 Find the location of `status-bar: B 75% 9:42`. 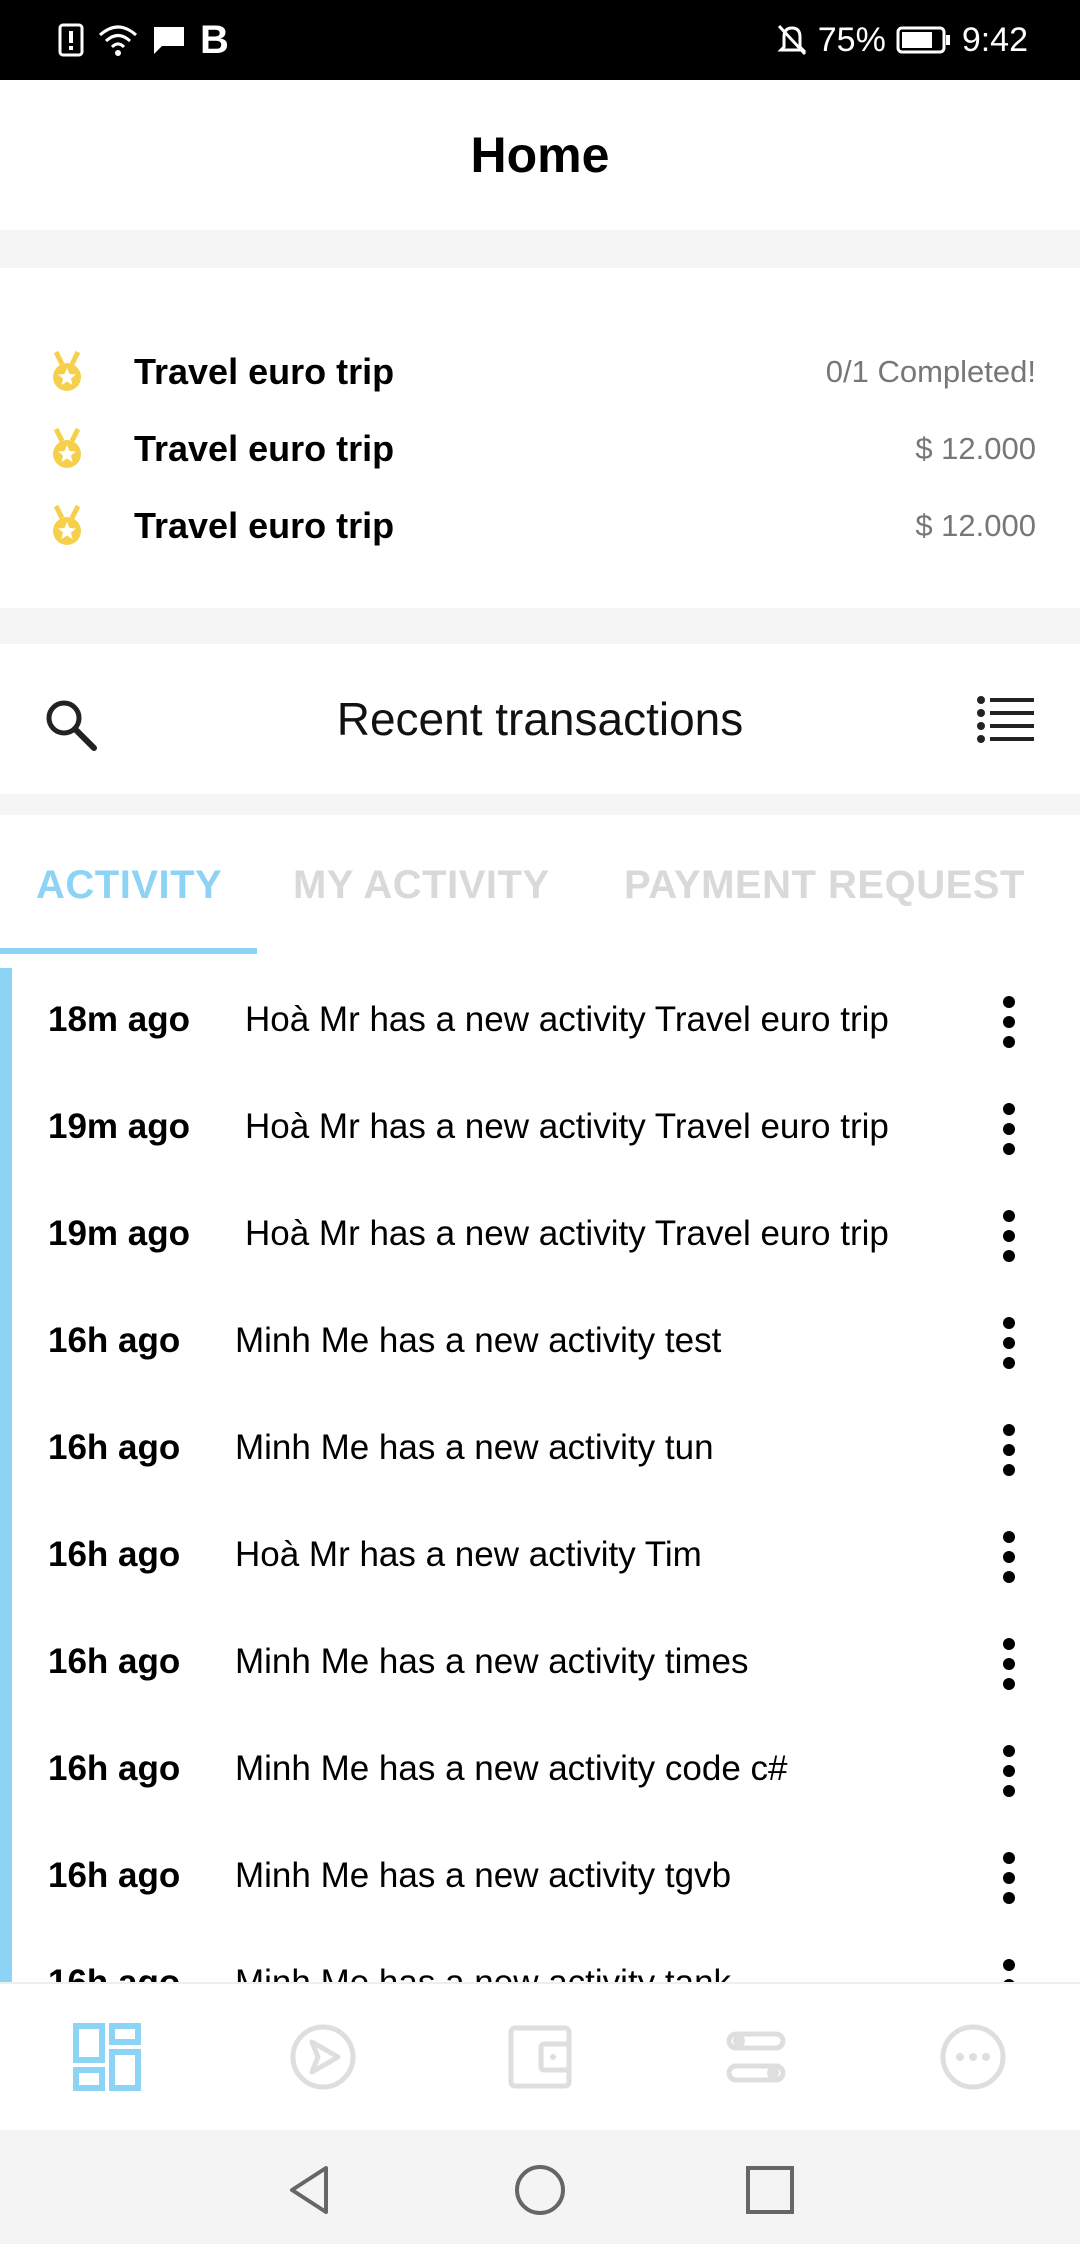

status-bar: B 75% 9:42 is located at coordinates (540, 40).